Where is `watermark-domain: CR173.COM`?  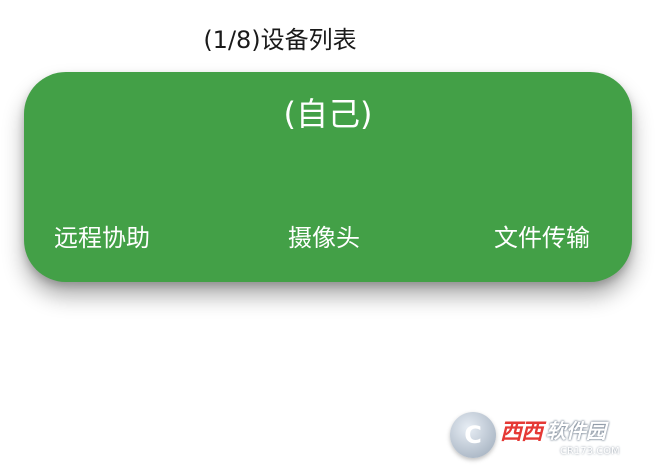 watermark-domain: CR173.COM is located at coordinates (590, 451).